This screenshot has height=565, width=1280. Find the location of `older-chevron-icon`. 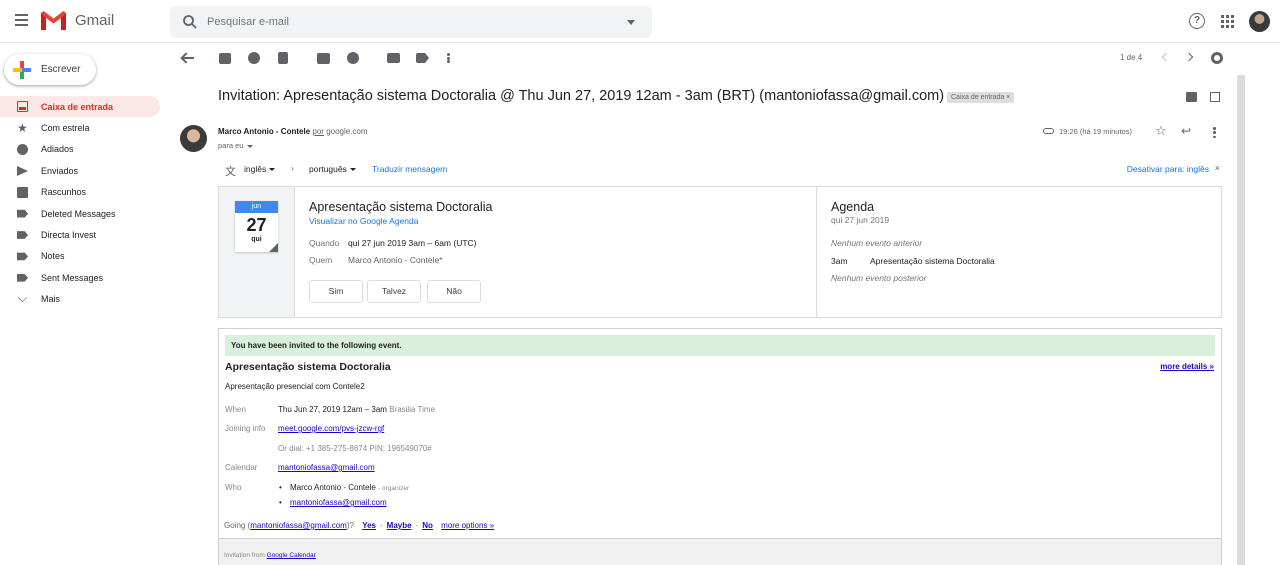

older-chevron-icon is located at coordinates (1189, 57).